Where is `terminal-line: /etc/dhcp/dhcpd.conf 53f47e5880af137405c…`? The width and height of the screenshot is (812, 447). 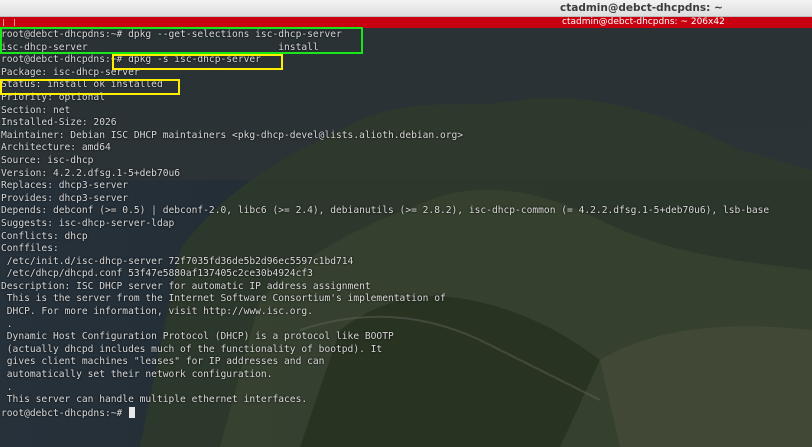 terminal-line: /etc/dhcp/dhcpd.conf 53f47e5880af137405c… is located at coordinates (157, 274).